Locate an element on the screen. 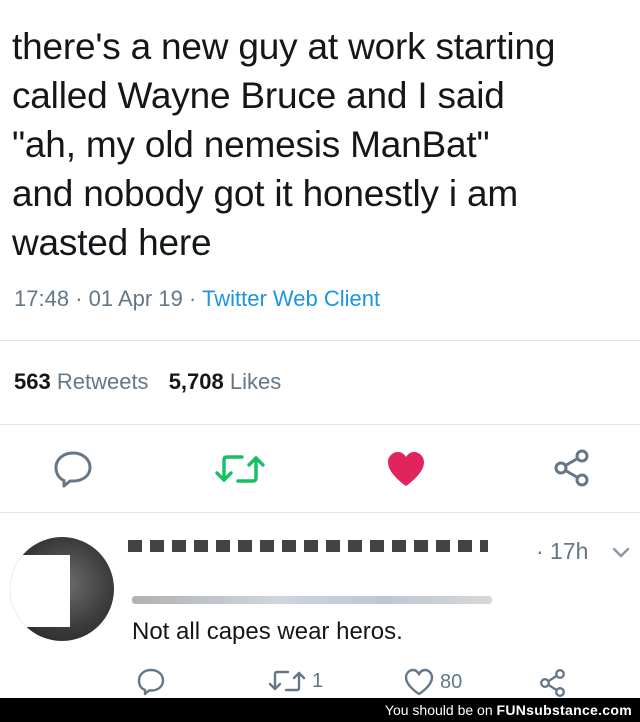 The height and width of the screenshot is (722, 640). tweet-date: 01 Apr 19 is located at coordinates (136, 298).